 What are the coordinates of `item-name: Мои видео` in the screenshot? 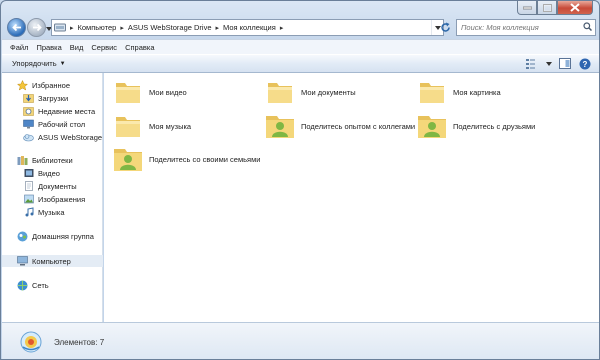 It's located at (168, 92).